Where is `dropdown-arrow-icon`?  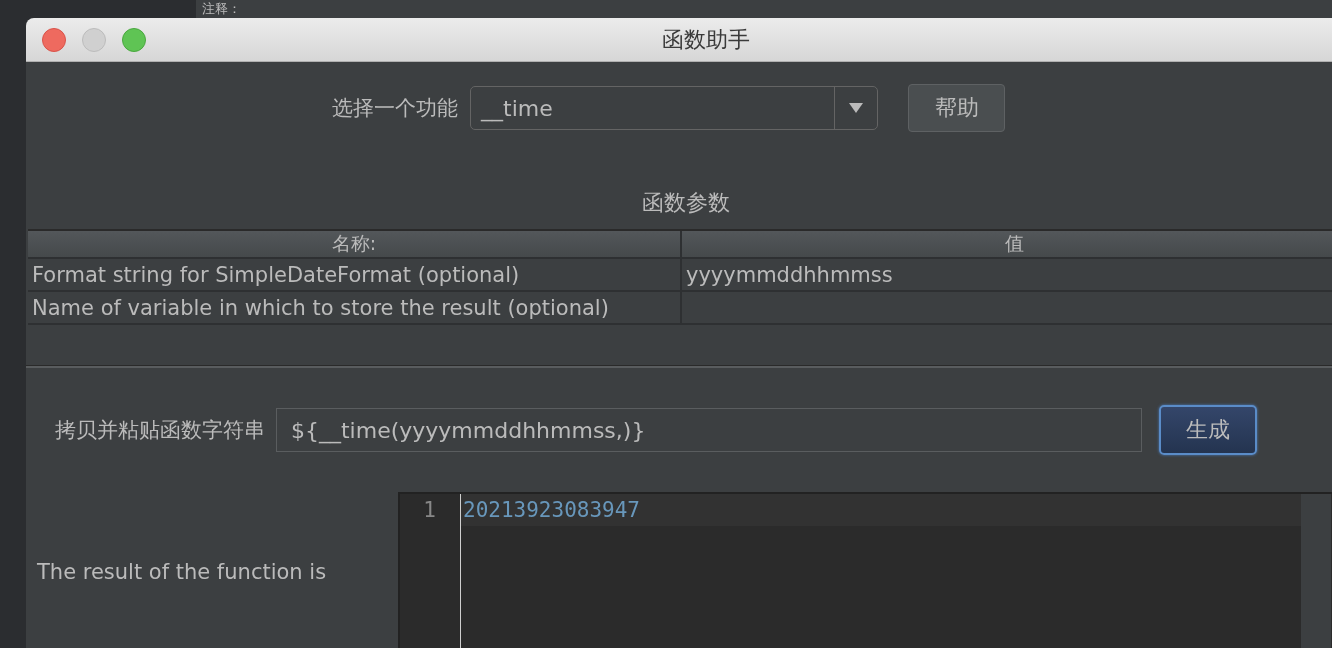 dropdown-arrow-icon is located at coordinates (856, 108).